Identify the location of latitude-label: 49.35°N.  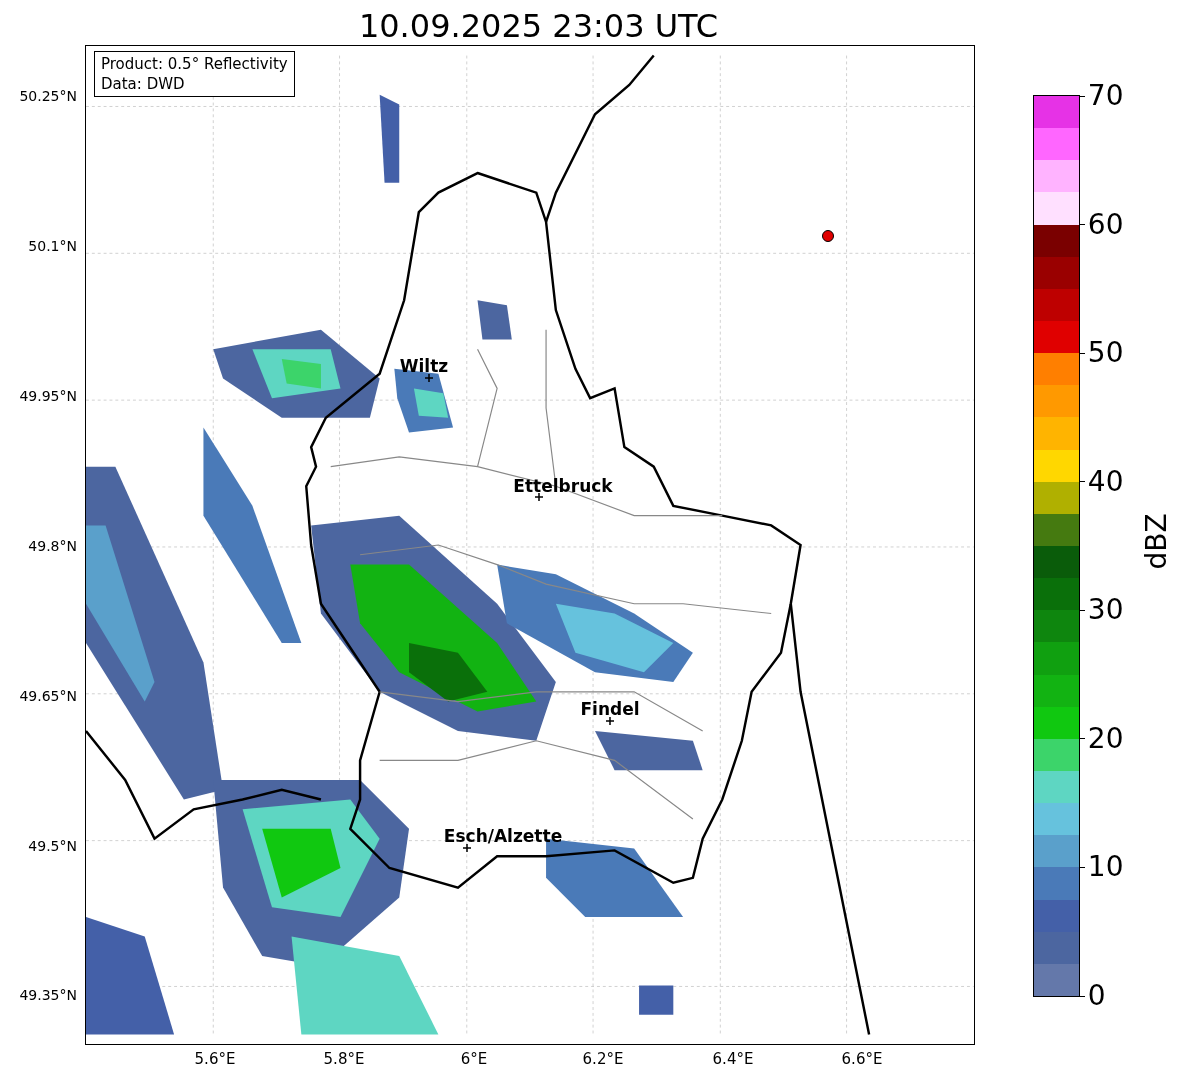
(47, 995).